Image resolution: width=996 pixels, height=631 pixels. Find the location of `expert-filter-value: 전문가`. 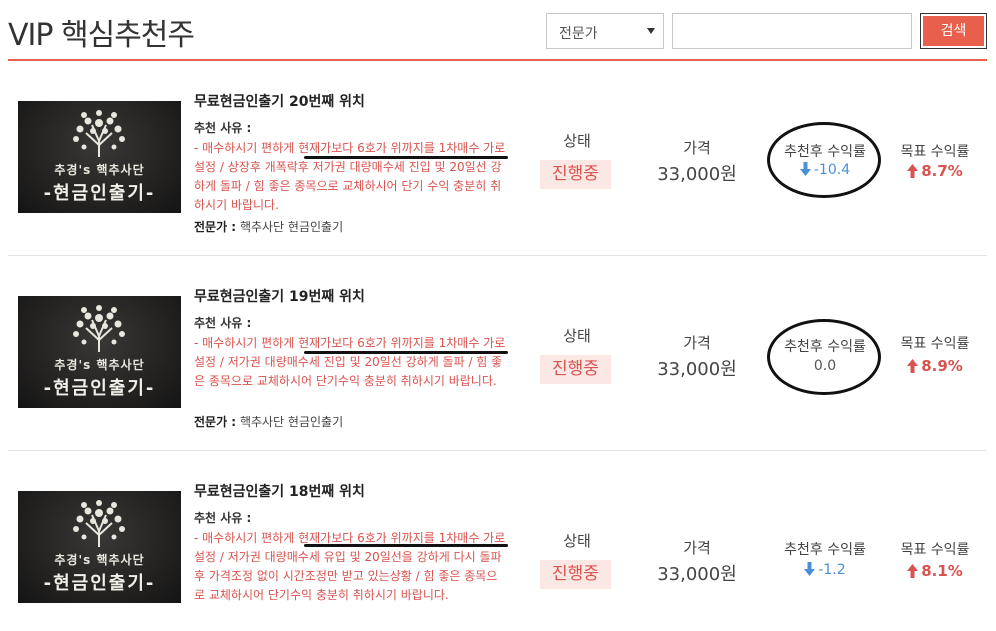

expert-filter-value: 전문가 is located at coordinates (578, 34).